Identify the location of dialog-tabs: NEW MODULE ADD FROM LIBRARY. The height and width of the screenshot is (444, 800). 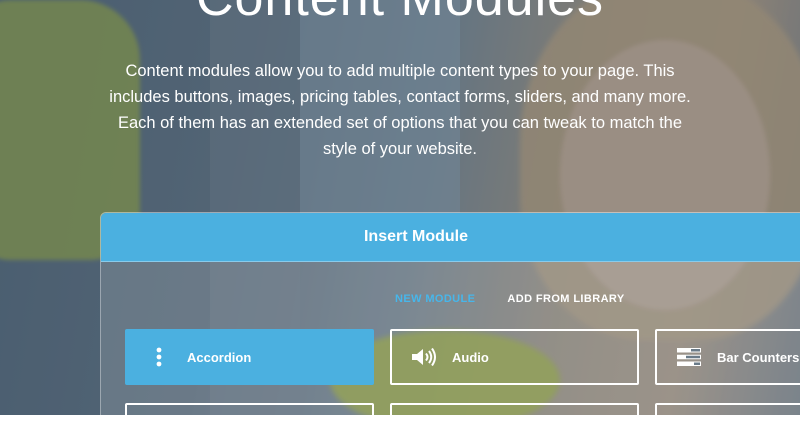
(510, 299).